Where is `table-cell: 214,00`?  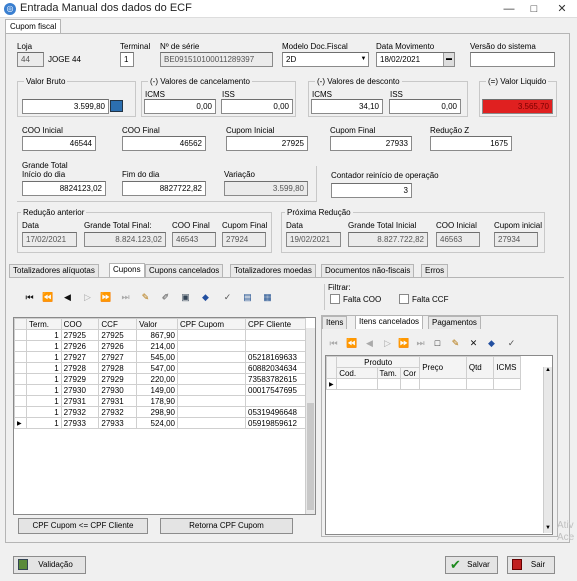 table-cell: 214,00 is located at coordinates (157, 346).